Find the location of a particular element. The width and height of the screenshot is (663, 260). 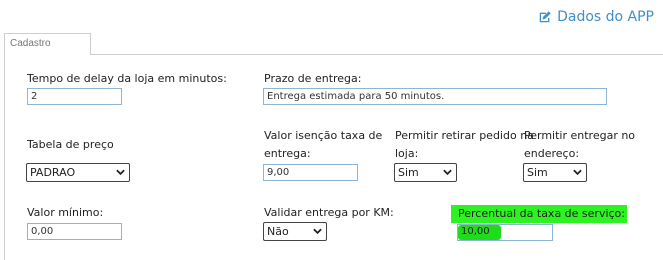

isencao-label-1: Valor isenção taxa de is located at coordinates (323, 135).